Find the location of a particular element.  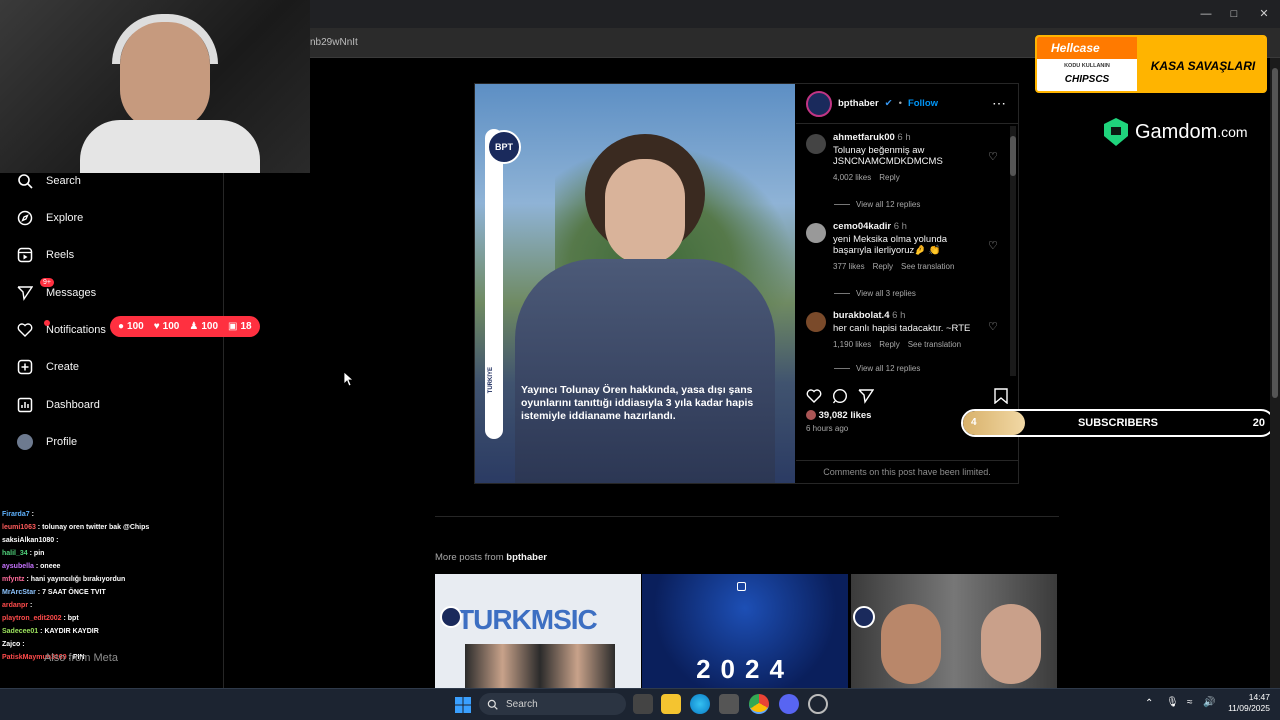

verified-badge-icon: ✔ is located at coordinates (888, 103).